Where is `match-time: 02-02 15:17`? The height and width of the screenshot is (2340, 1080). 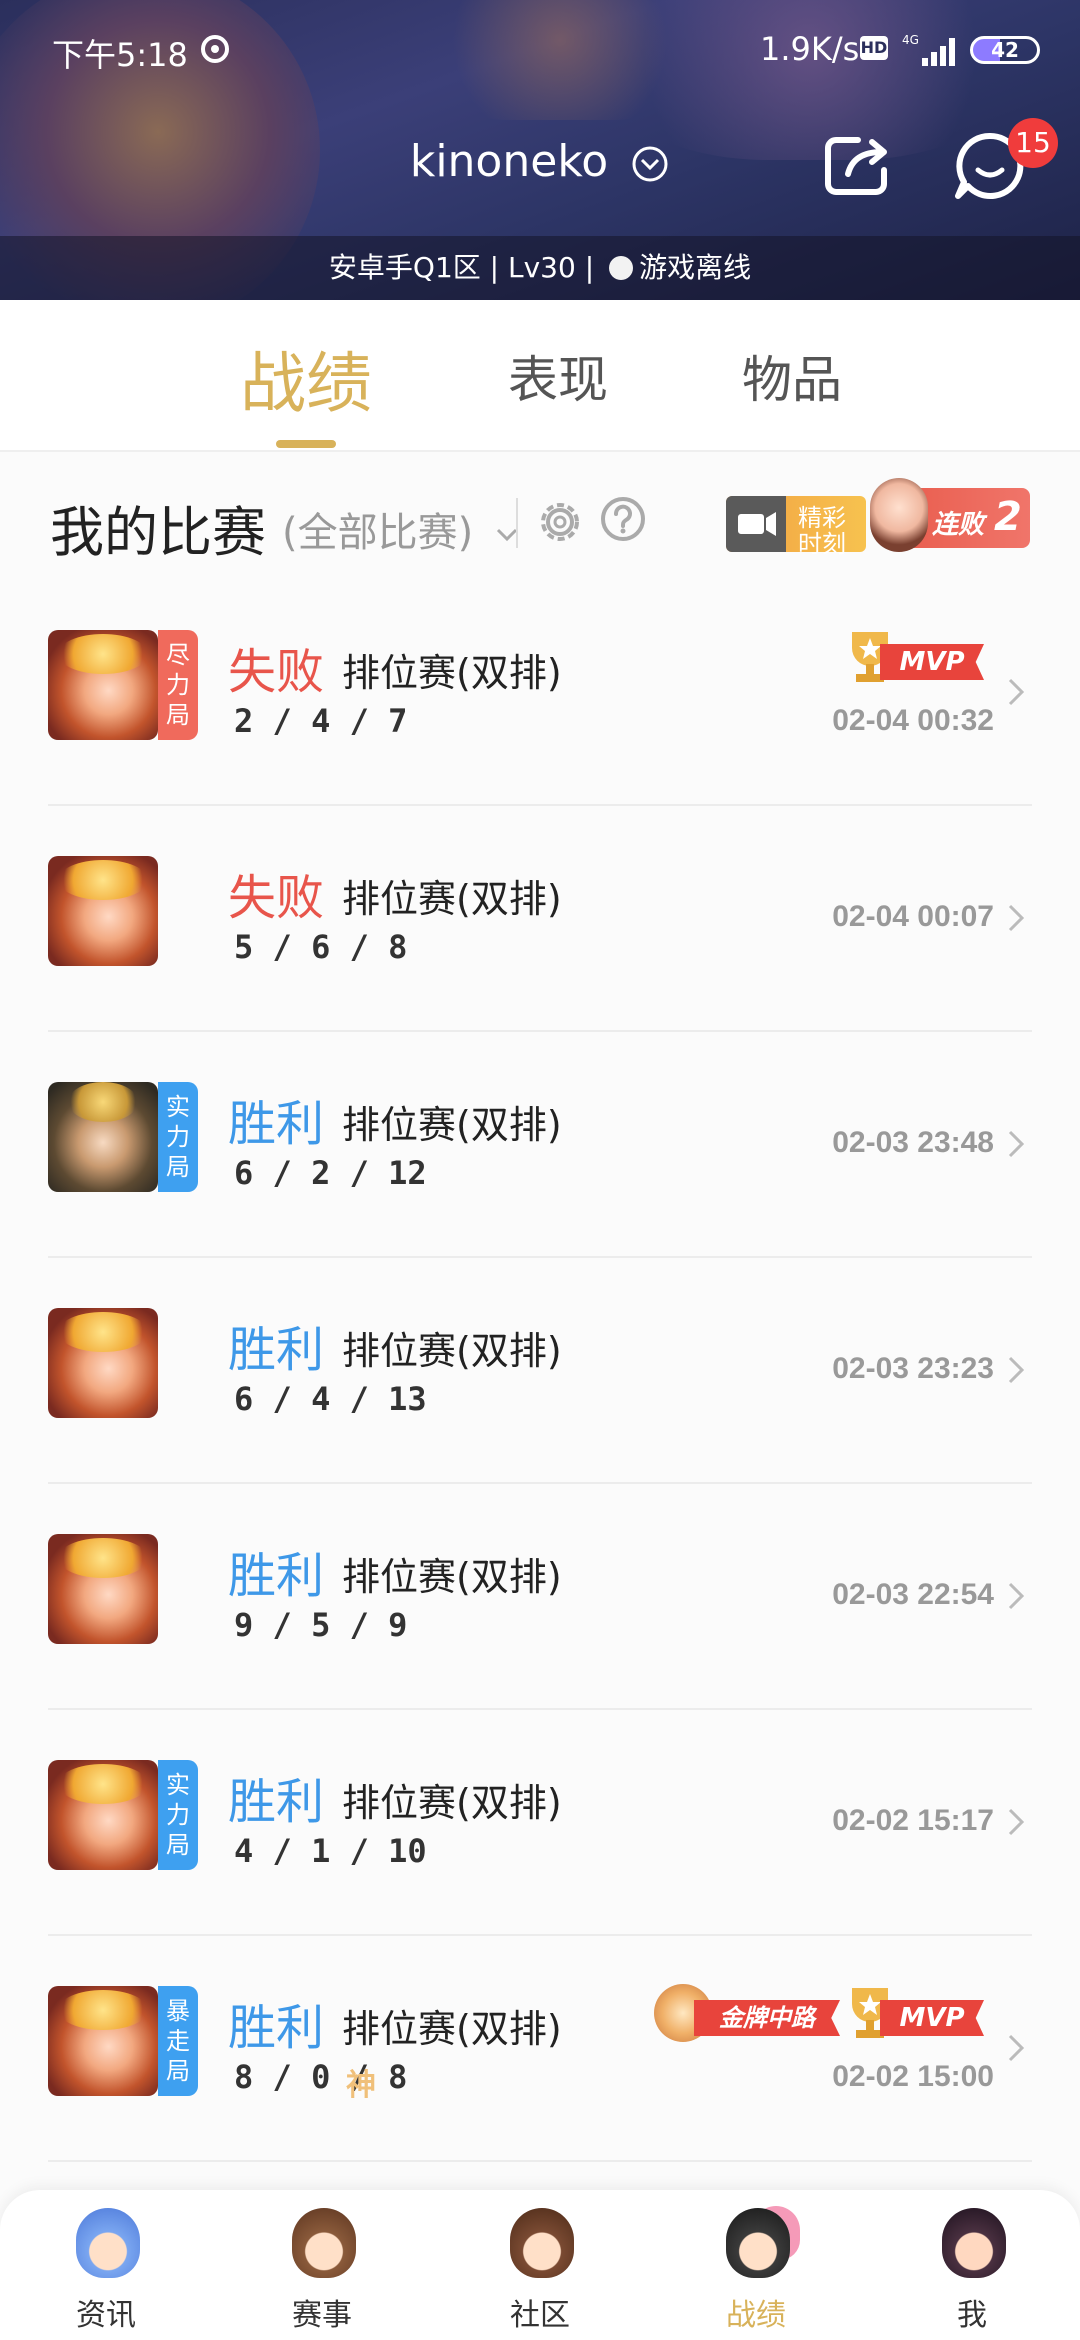 match-time: 02-02 15:17 is located at coordinates (913, 1820).